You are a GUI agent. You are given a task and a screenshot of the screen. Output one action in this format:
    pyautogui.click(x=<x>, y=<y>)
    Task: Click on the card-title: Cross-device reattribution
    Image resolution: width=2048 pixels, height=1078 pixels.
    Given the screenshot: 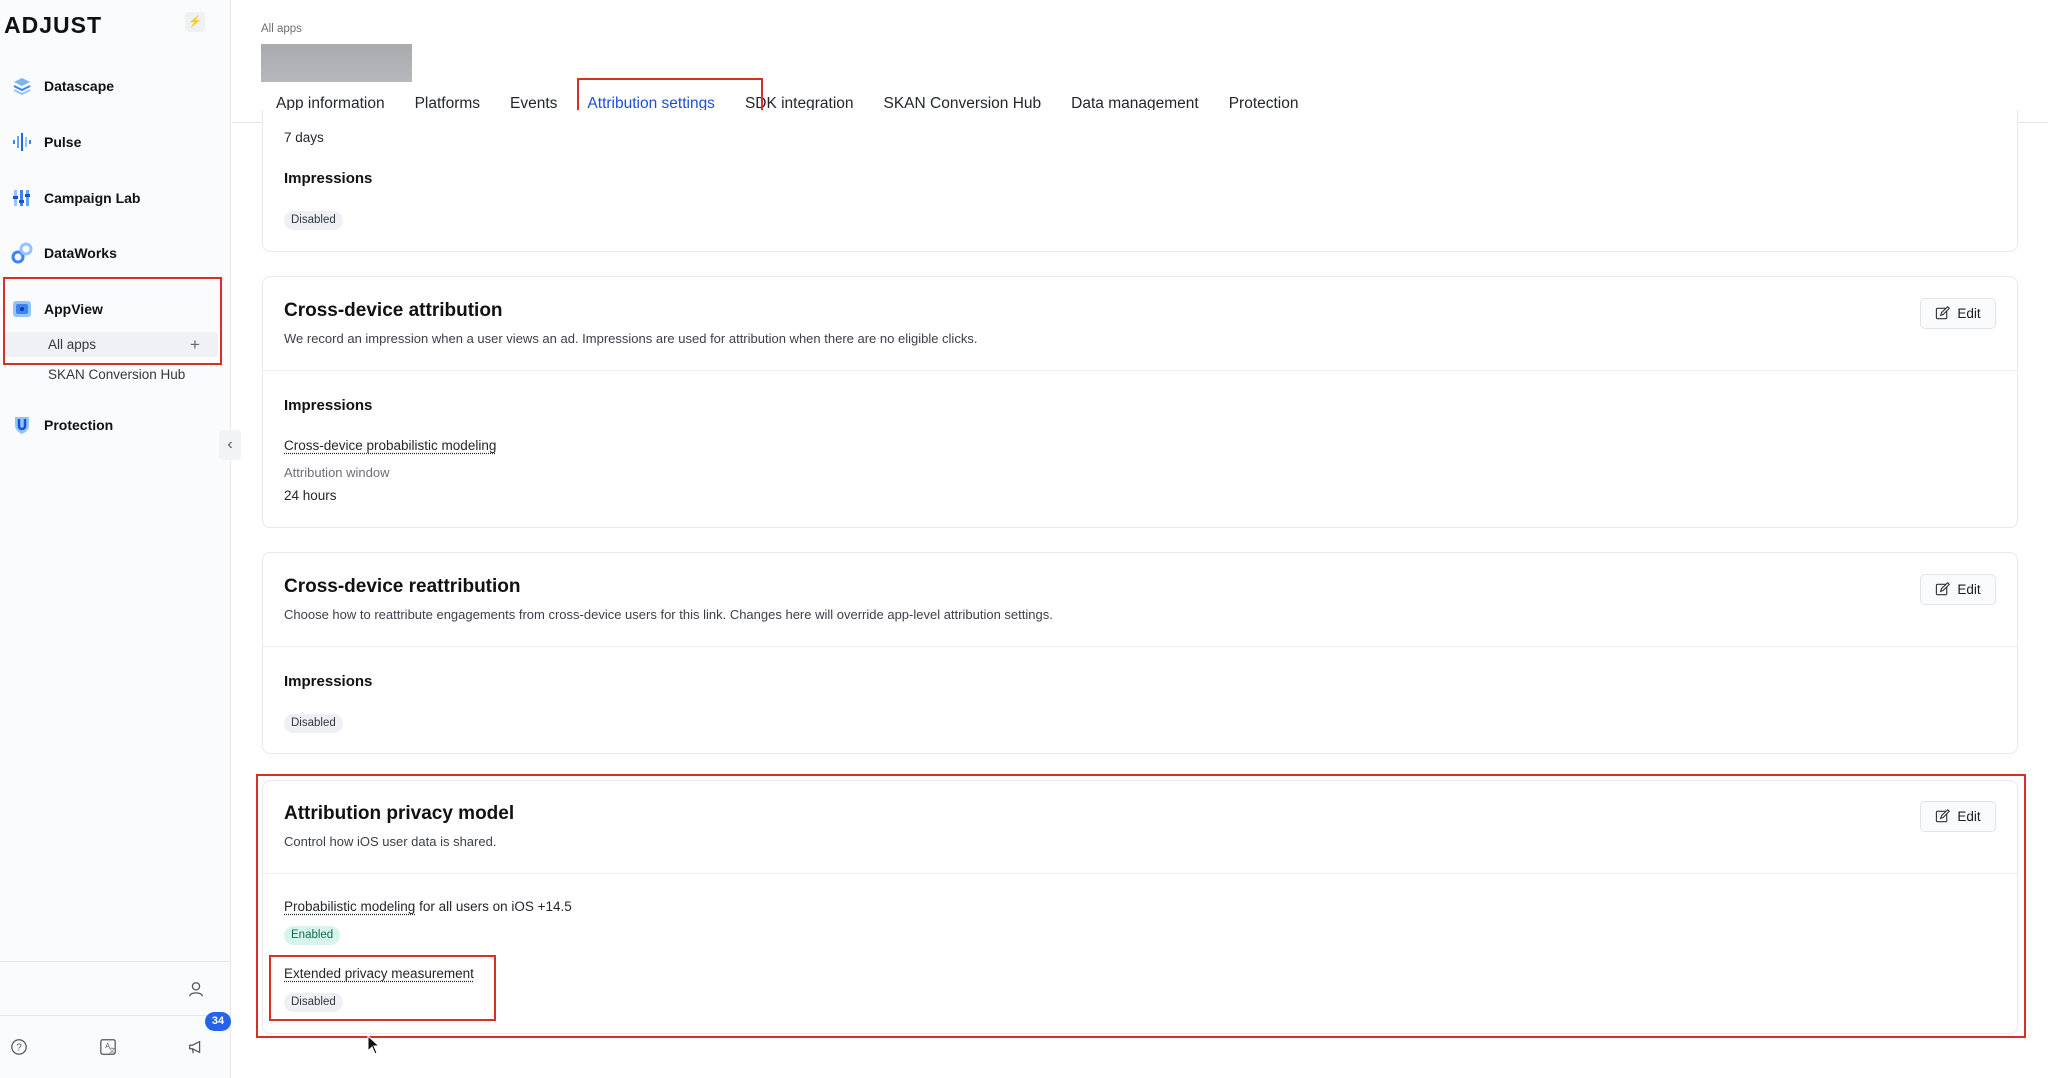 What is the action you would take?
    pyautogui.click(x=402, y=586)
    